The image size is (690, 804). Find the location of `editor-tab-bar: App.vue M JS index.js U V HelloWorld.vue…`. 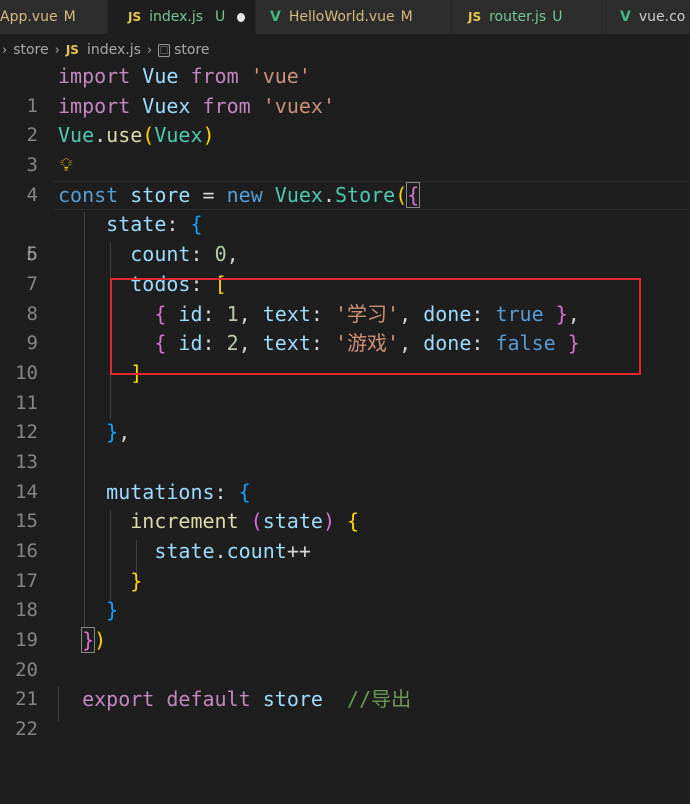

editor-tab-bar: App.vue M JS index.js U V HelloWorld.vue… is located at coordinates (345, 17).